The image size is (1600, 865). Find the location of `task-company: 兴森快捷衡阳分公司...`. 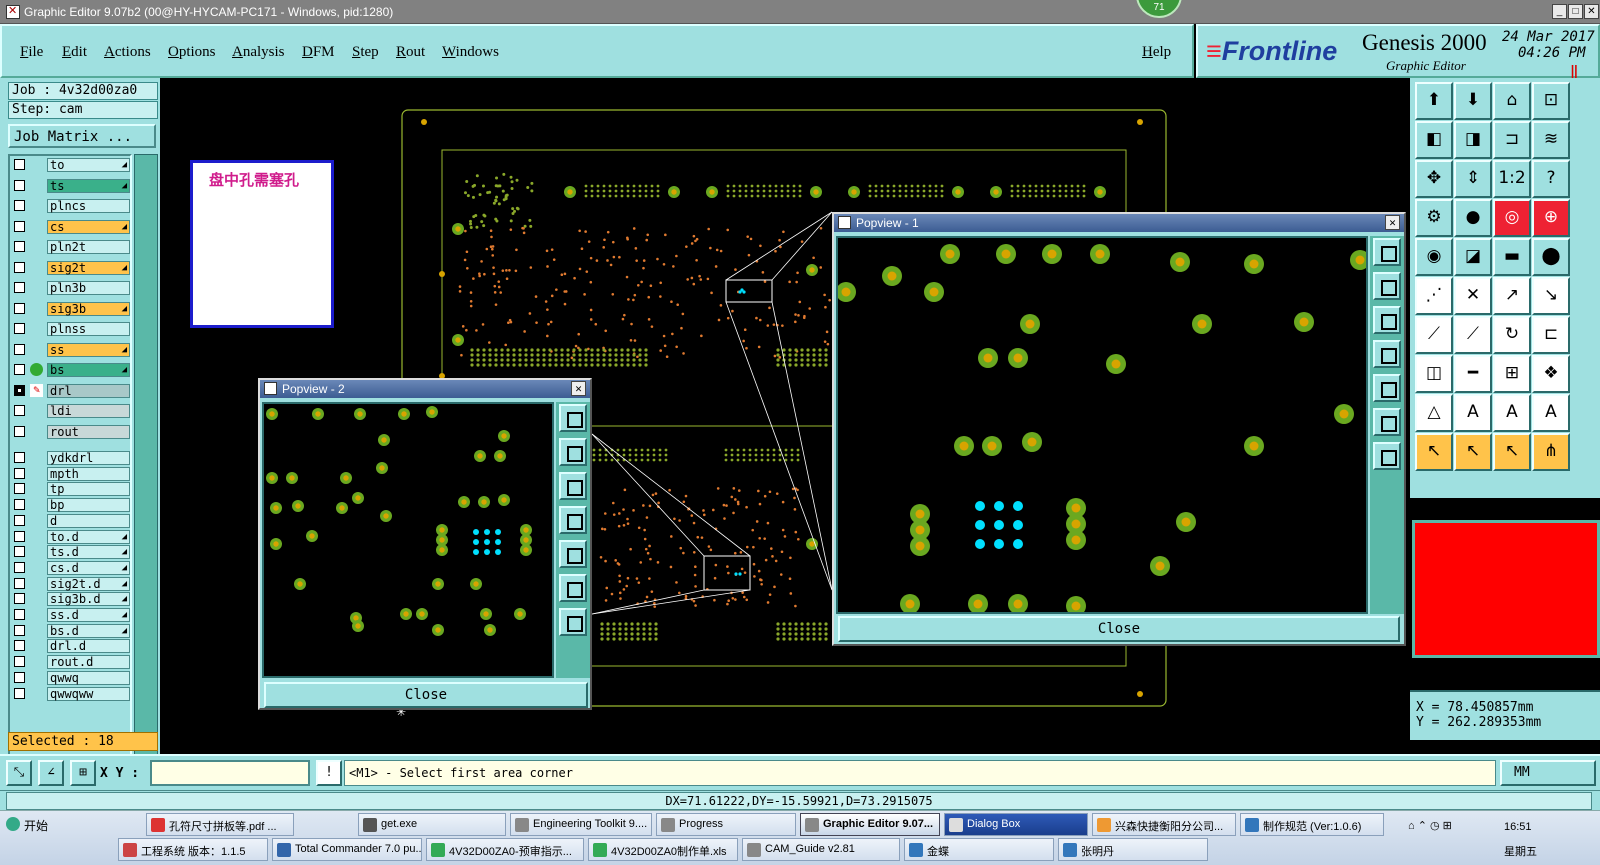

task-company: 兴森快捷衡阳分公司... is located at coordinates (1164, 824).